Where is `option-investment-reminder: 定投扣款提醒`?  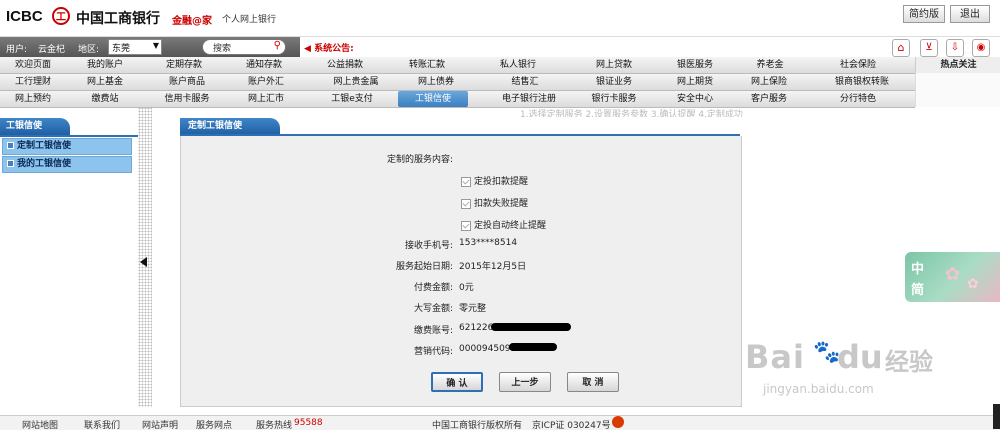 option-investment-reminder: 定投扣款提醒 is located at coordinates (494, 180).